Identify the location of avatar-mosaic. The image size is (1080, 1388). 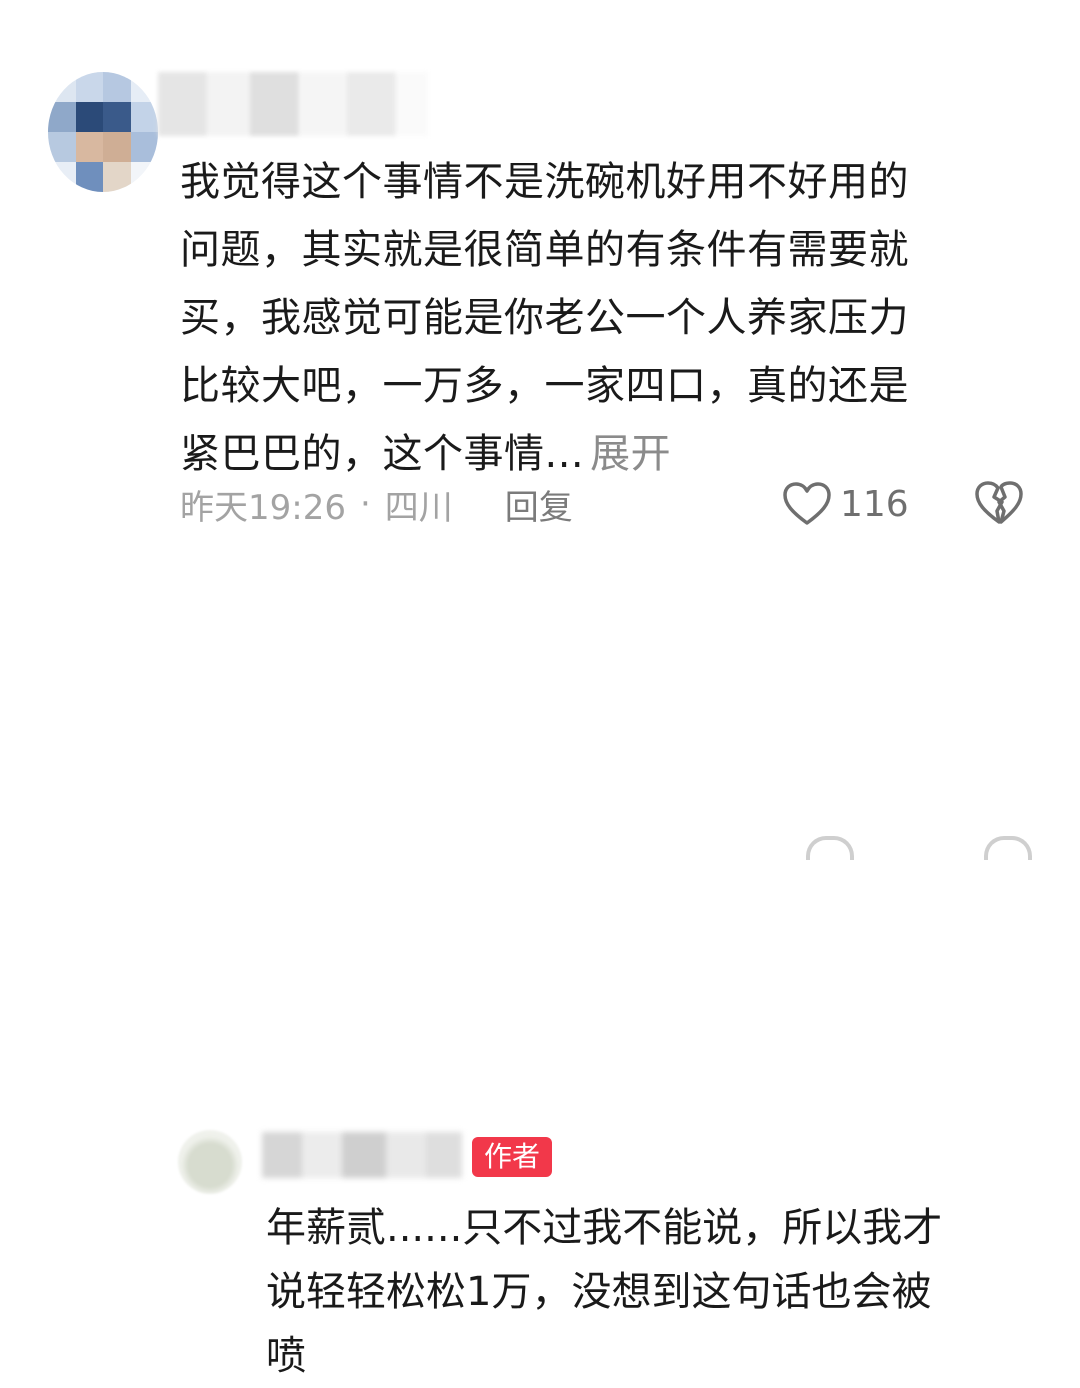
(103, 132).